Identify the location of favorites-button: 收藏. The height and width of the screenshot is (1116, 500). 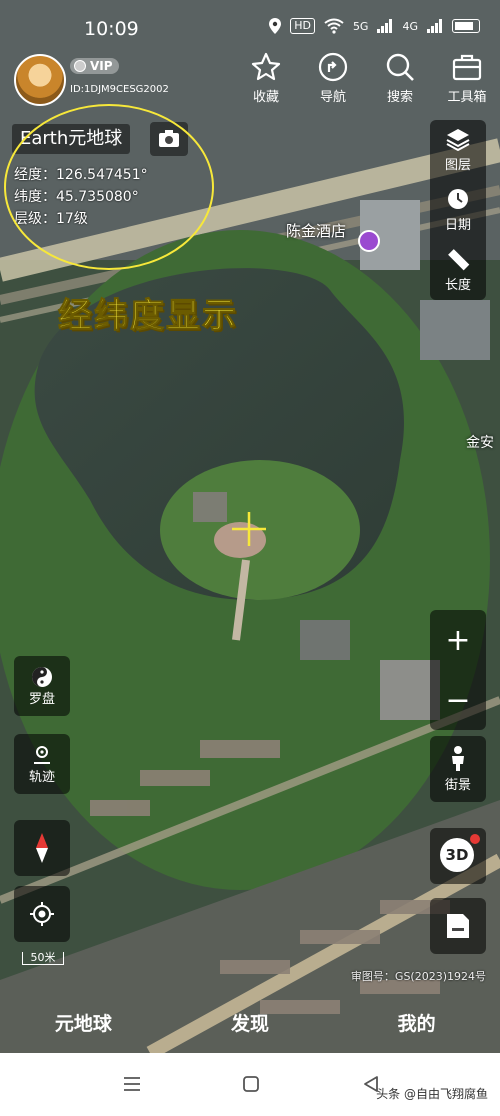
(266, 78).